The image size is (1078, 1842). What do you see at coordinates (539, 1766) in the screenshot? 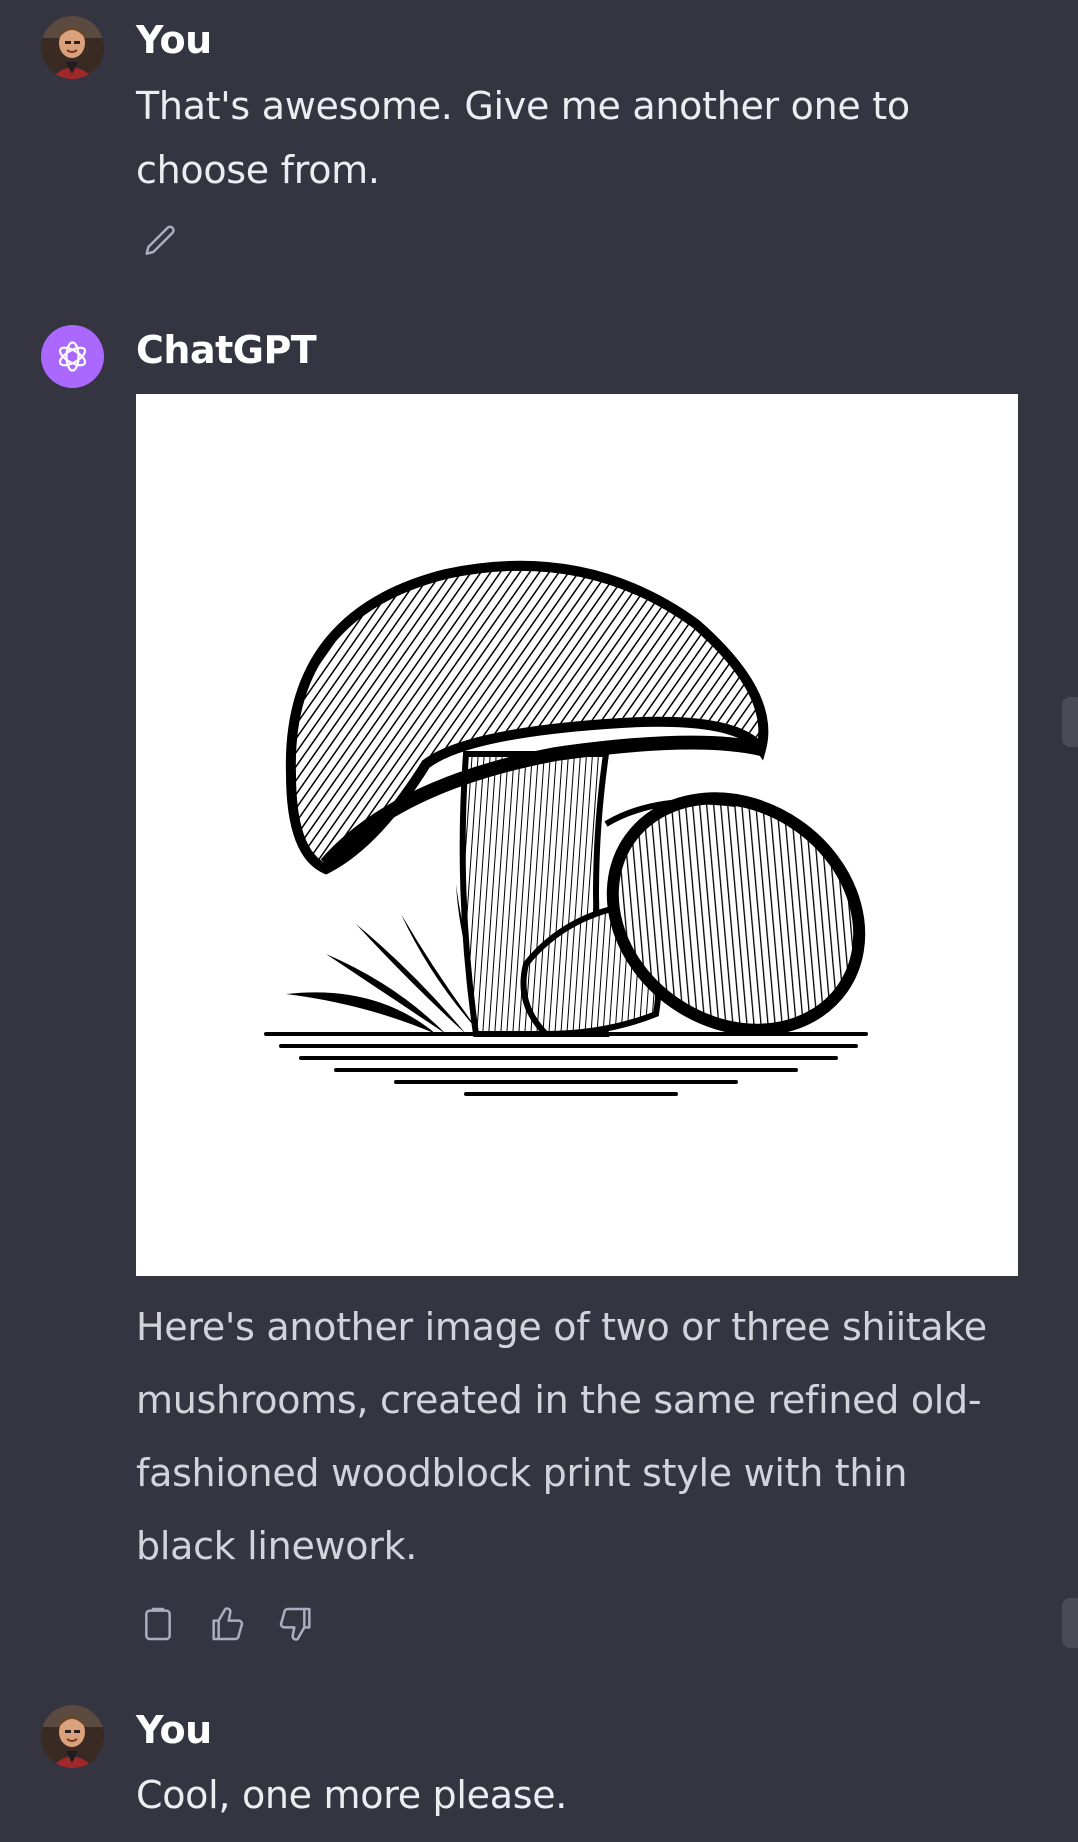
I see `user-message-2: You Cool, one more please.` at bounding box center [539, 1766].